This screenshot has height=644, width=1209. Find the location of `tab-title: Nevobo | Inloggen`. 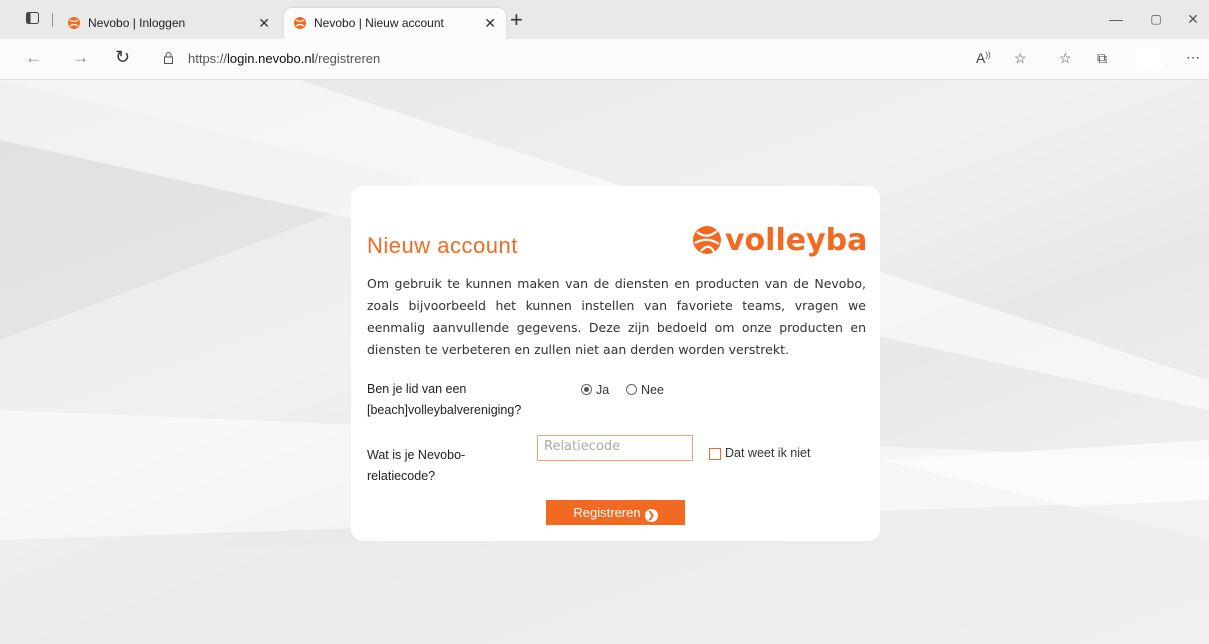

tab-title: Nevobo | Inloggen is located at coordinates (137, 23).